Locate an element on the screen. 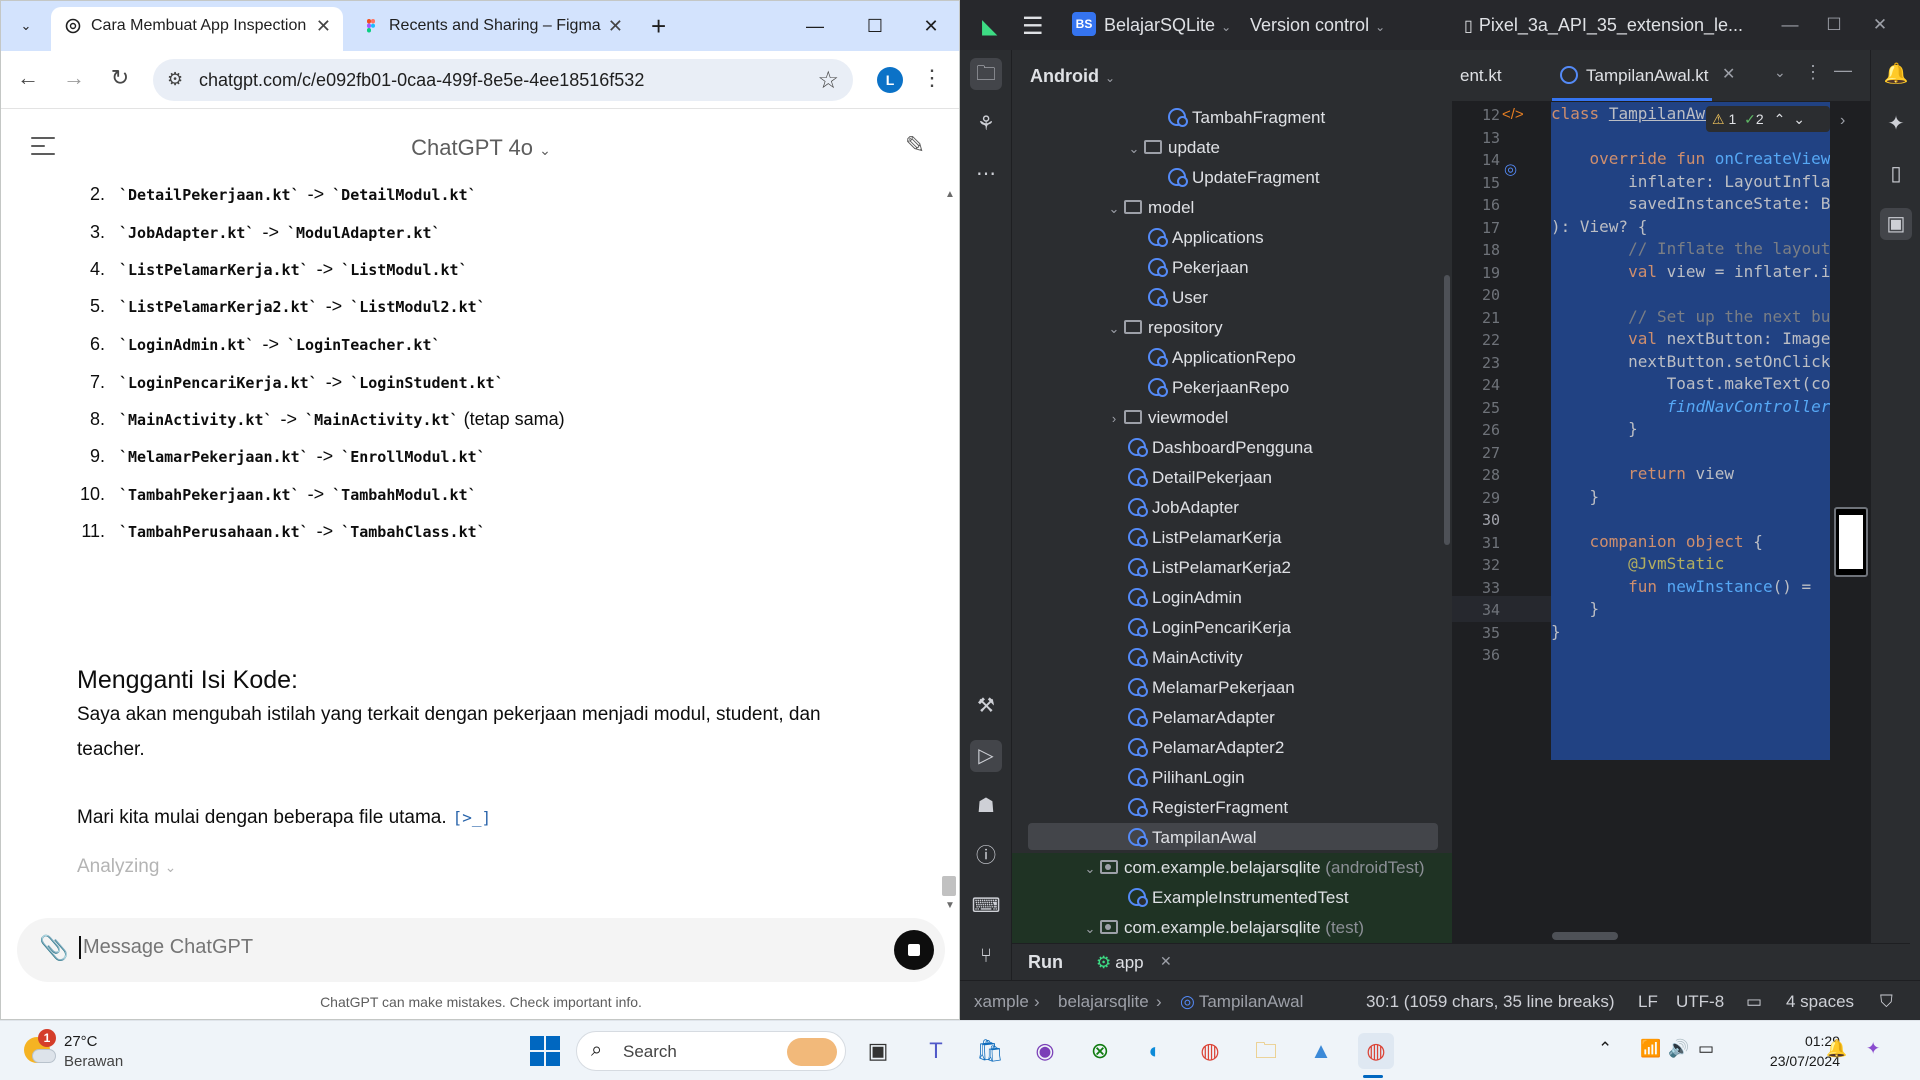  editor-horizontal-scrollbar is located at coordinates (1585, 936).